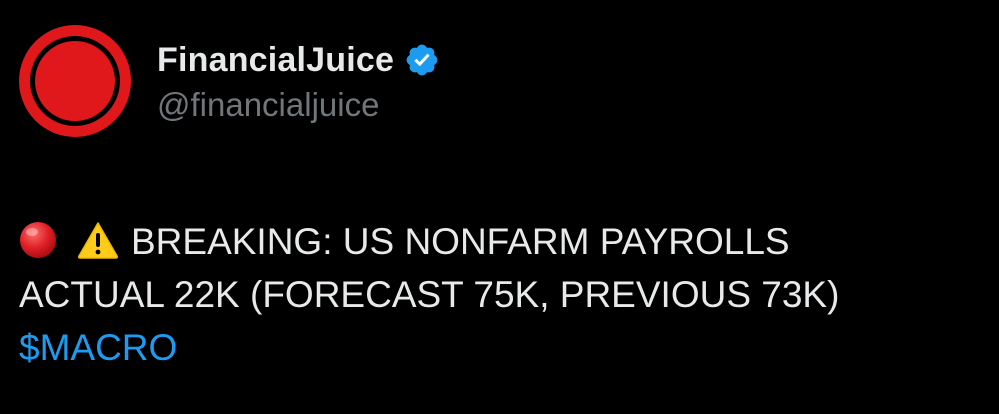 The image size is (999, 414). Describe the element at coordinates (275, 60) in the screenshot. I see `author-display-name: FinancialJuice` at that location.